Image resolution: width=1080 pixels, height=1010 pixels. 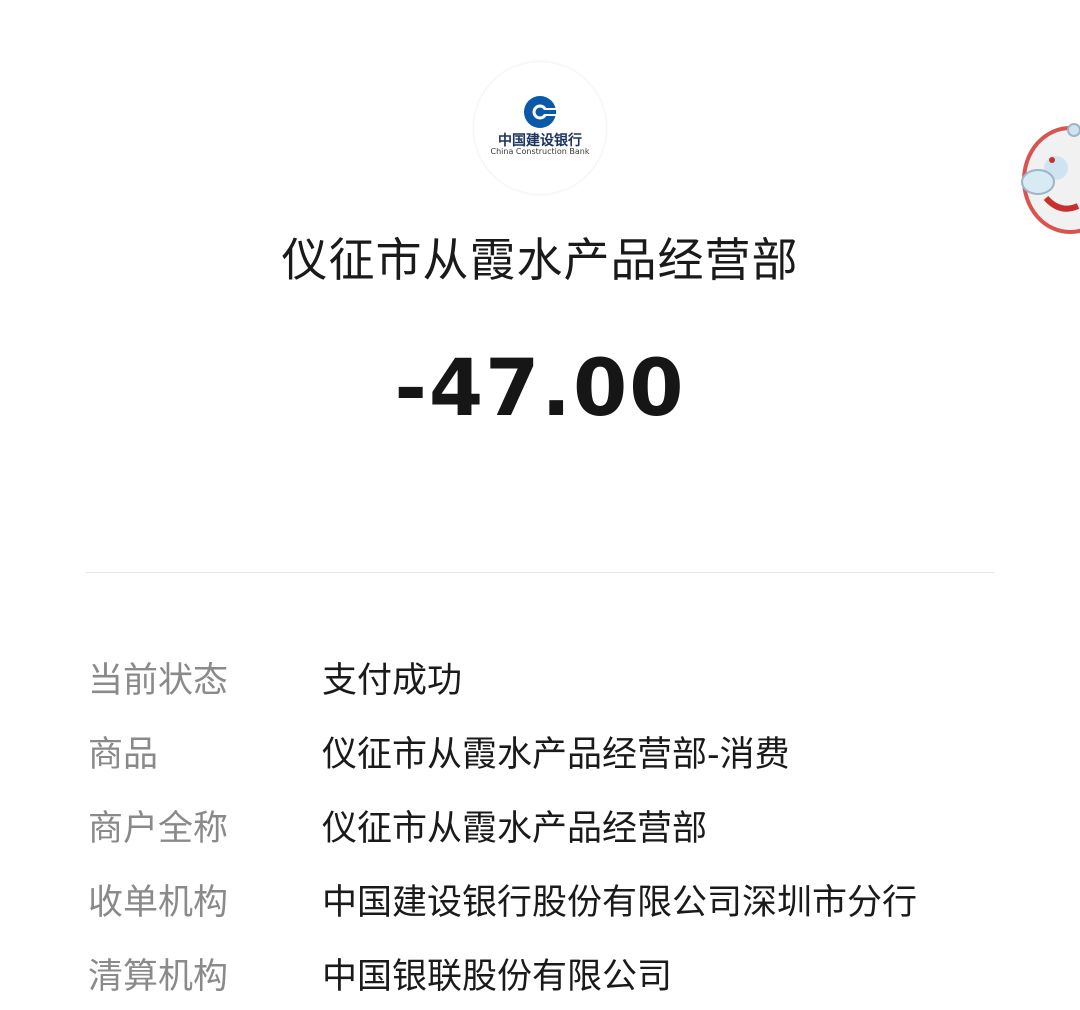 What do you see at coordinates (540, 389) in the screenshot?
I see `transaction-amount: -47.00` at bounding box center [540, 389].